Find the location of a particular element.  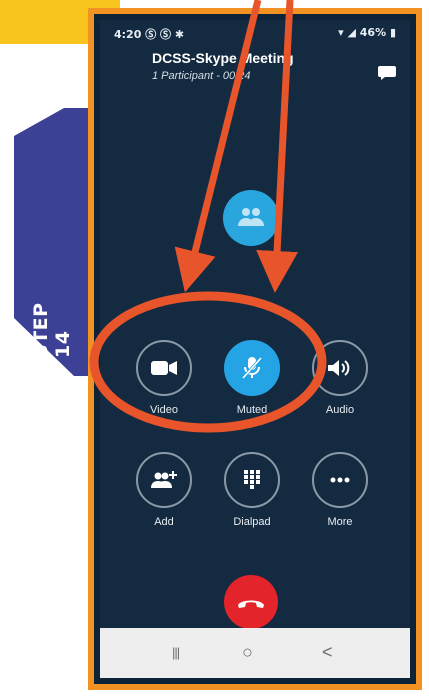

android-nav-bar: ||| ○ < is located at coordinates (255, 653).